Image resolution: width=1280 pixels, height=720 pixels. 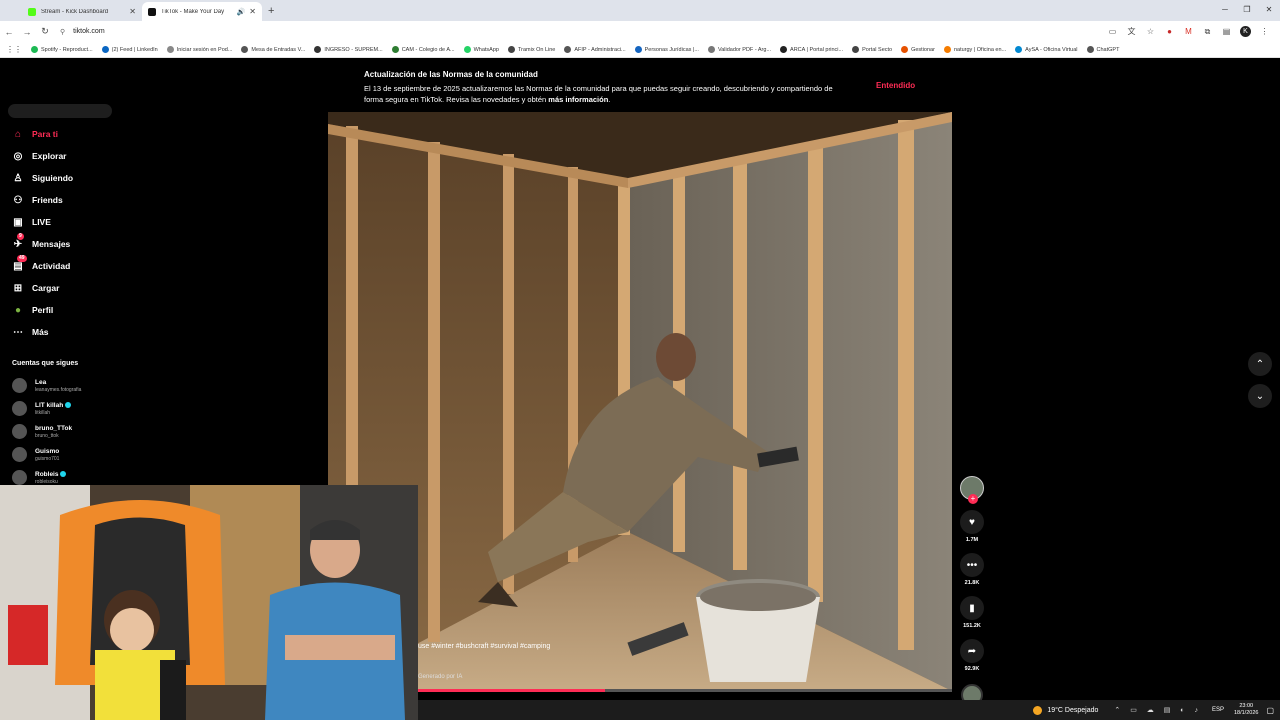 What do you see at coordinates (685, 690) in the screenshot?
I see `video-progress-bar` at bounding box center [685, 690].